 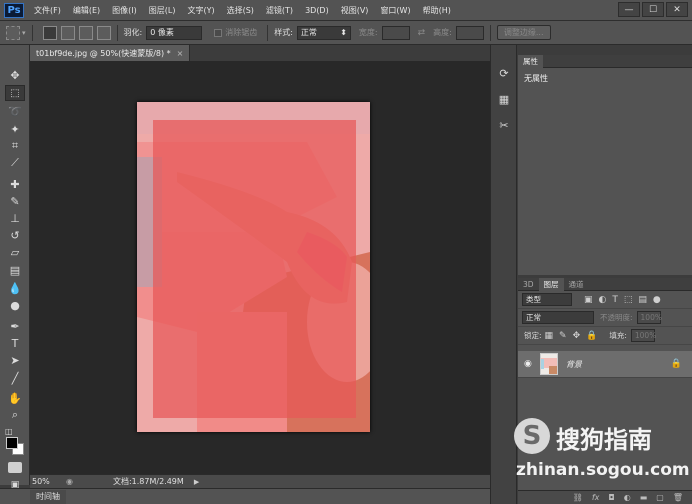 I want to click on move-tool-icon: ✥, so click(x=15, y=75).